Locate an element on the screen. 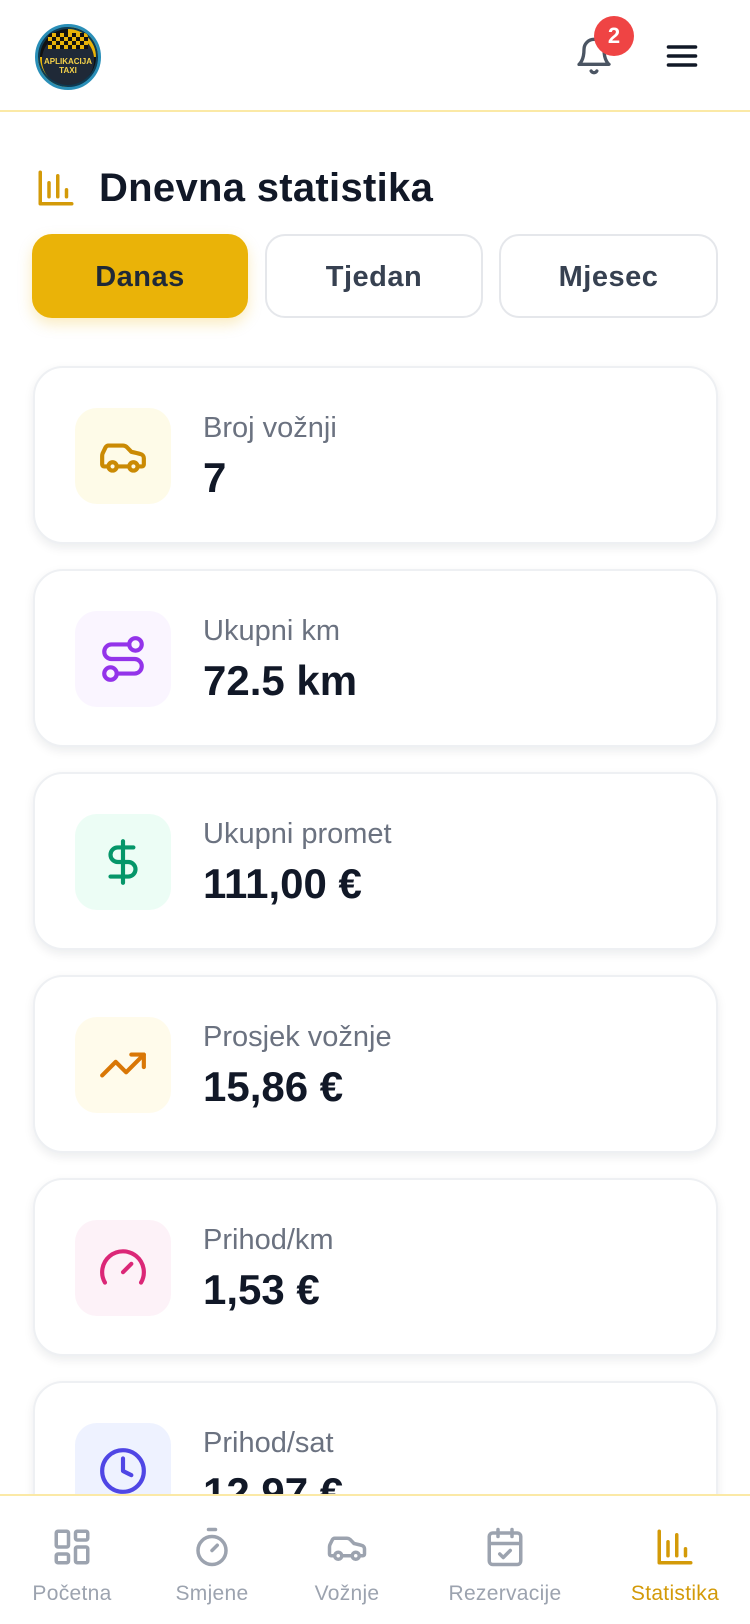 Image resolution: width=750 pixels, height=1624 pixels. gauge-icon is located at coordinates (123, 1267).